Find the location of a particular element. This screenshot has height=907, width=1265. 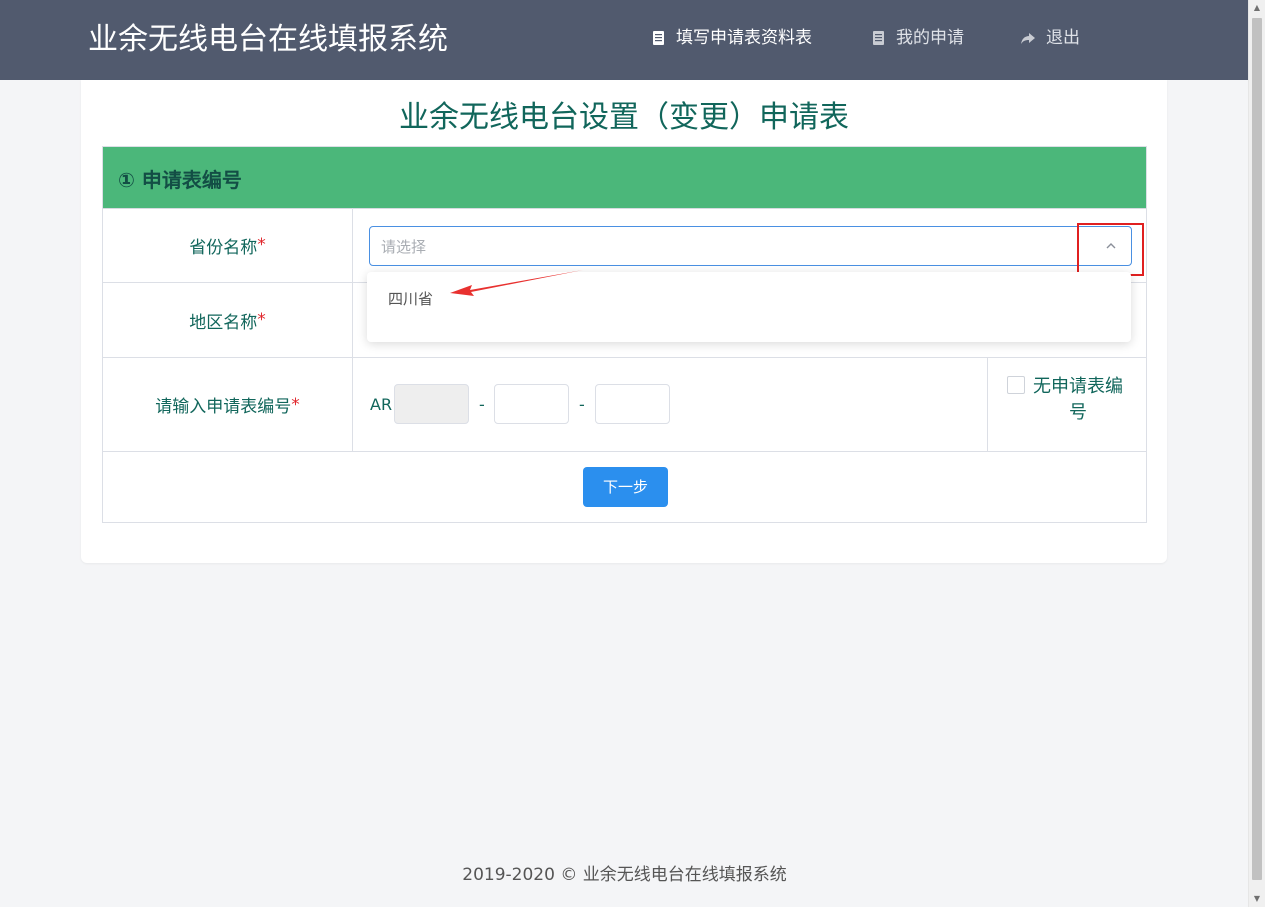

scroll-up-arrow-icon: ▲ is located at coordinates (1257, 8).